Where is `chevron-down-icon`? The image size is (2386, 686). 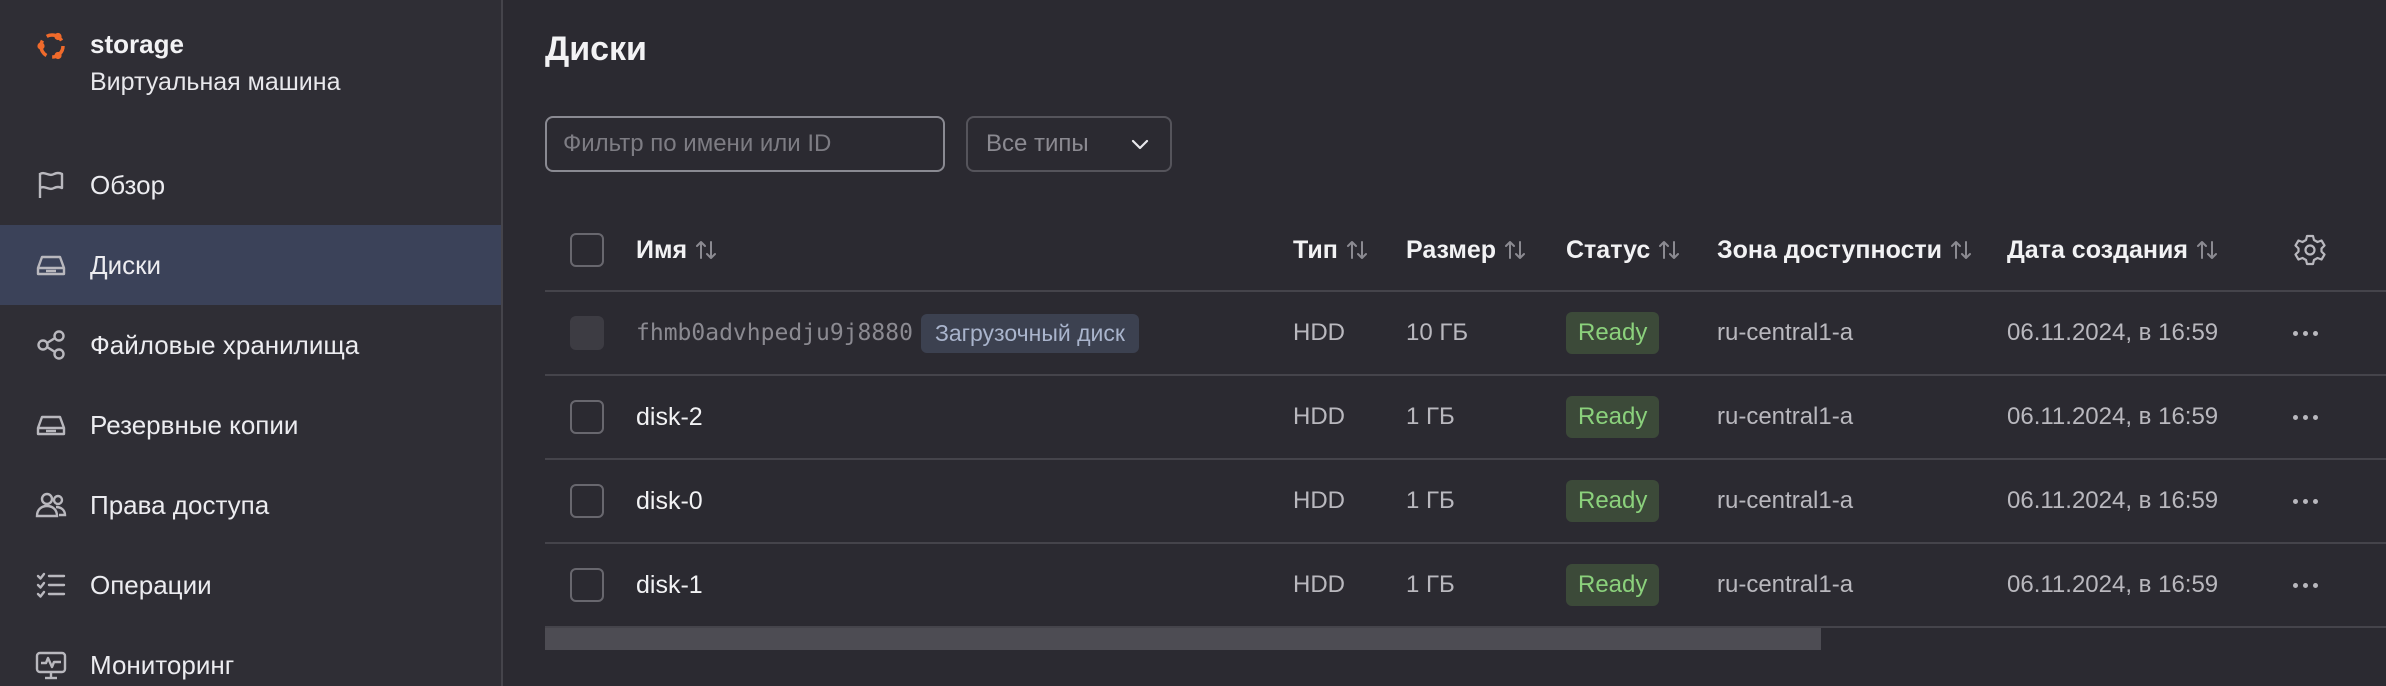 chevron-down-icon is located at coordinates (1140, 144).